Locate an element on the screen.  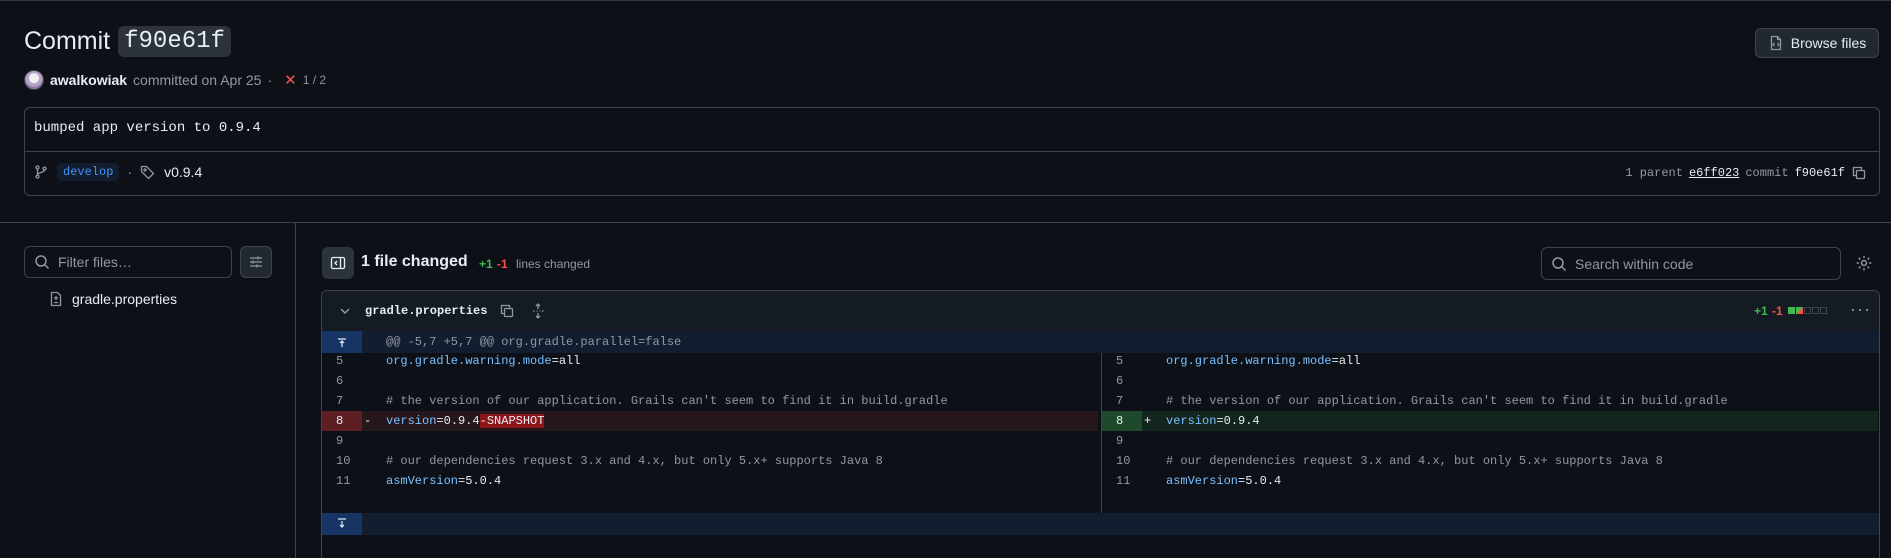
browse-files-button: Browse files is located at coordinates (1817, 43).